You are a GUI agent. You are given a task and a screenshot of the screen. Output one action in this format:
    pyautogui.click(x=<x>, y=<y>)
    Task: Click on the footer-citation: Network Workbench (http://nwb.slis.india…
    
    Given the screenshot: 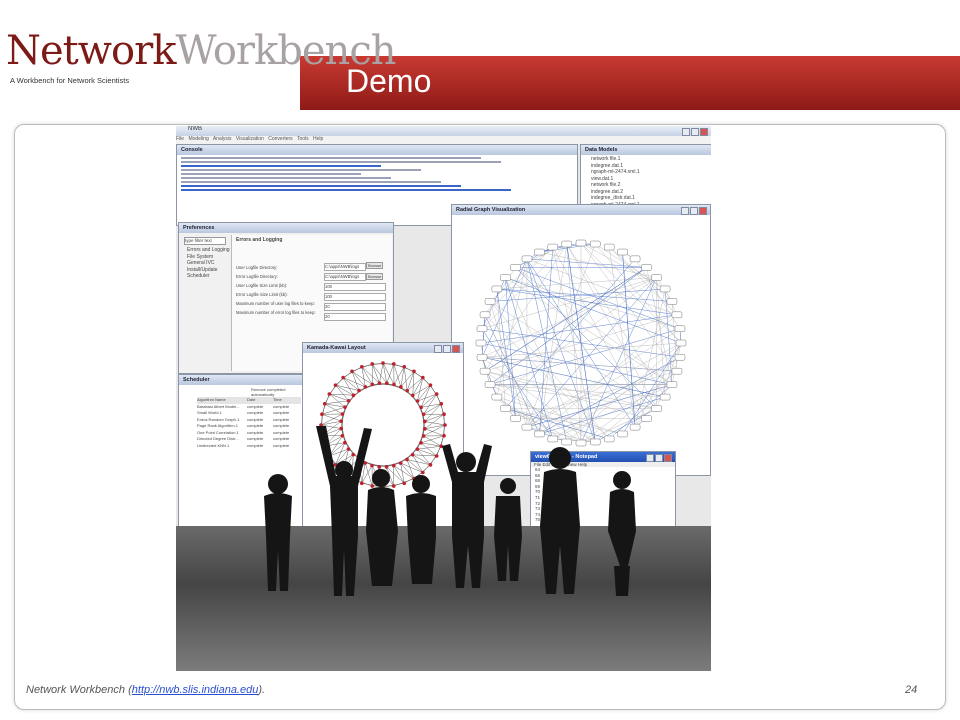 What is the action you would take?
    pyautogui.click(x=145, y=690)
    